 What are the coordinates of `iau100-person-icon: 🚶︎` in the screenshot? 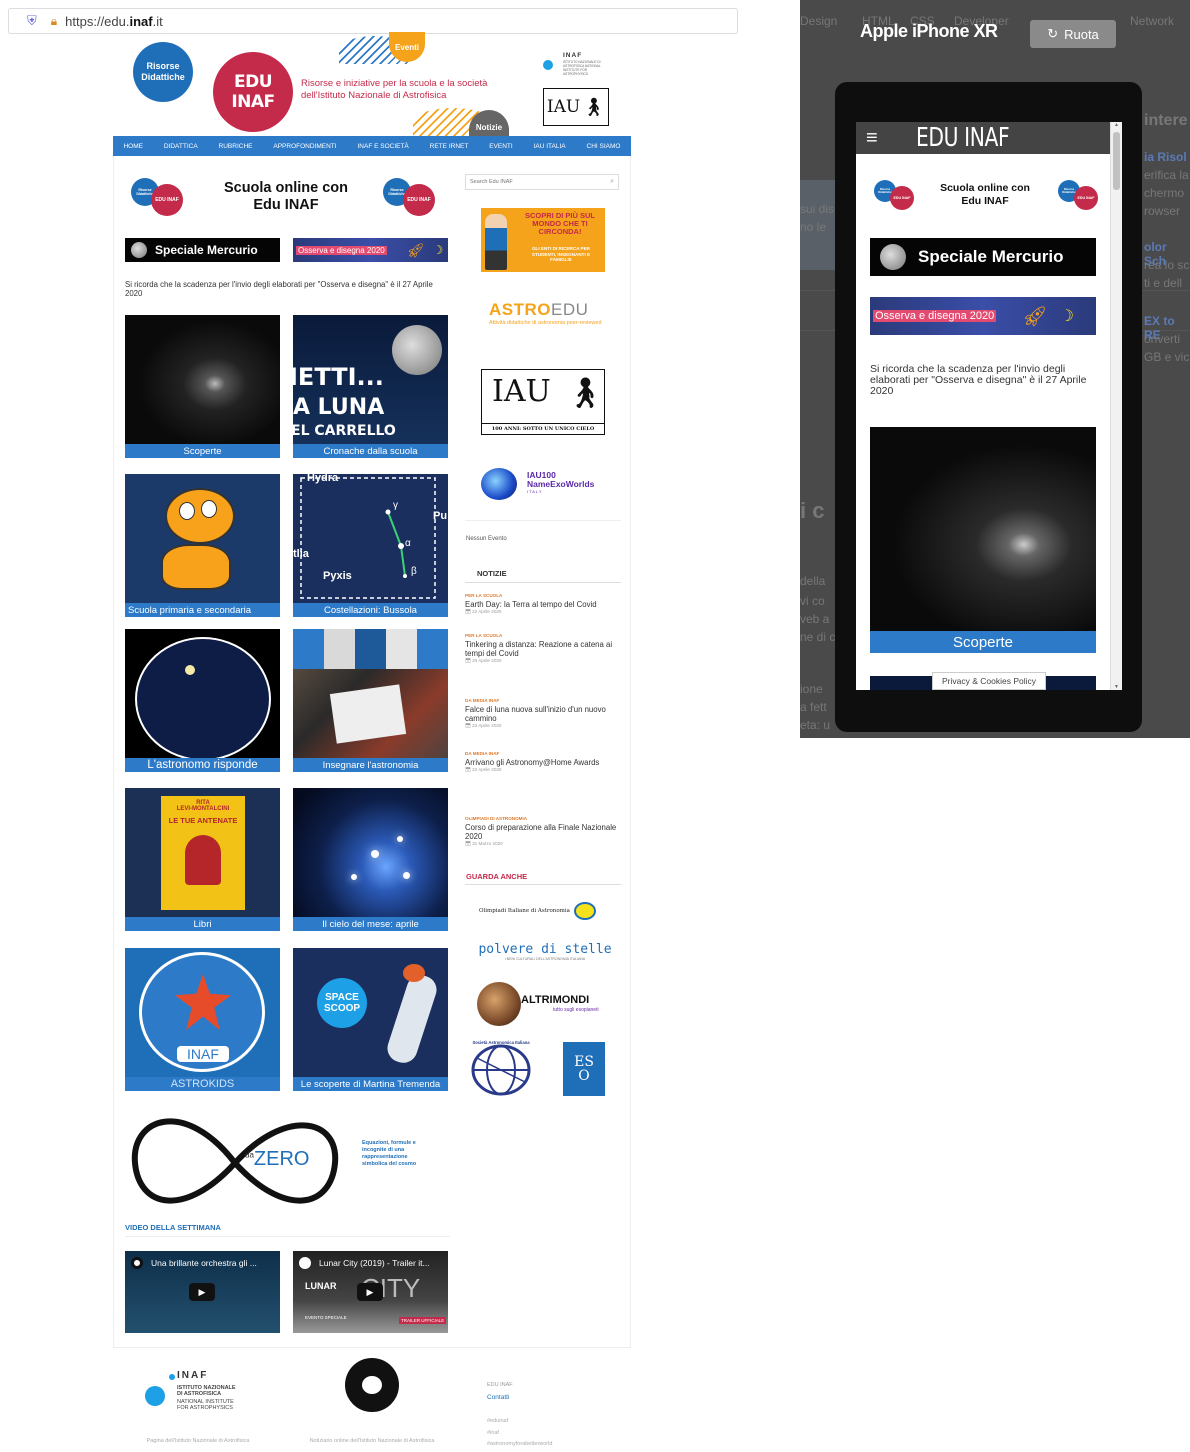 It's located at (585, 393).